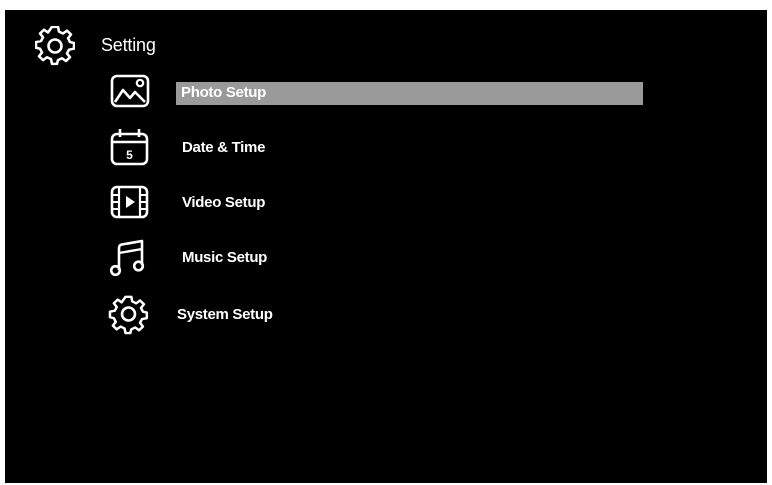 The width and height of the screenshot is (772, 485). Describe the element at coordinates (225, 257) in the screenshot. I see `menu-item-label: Music Setup` at that location.